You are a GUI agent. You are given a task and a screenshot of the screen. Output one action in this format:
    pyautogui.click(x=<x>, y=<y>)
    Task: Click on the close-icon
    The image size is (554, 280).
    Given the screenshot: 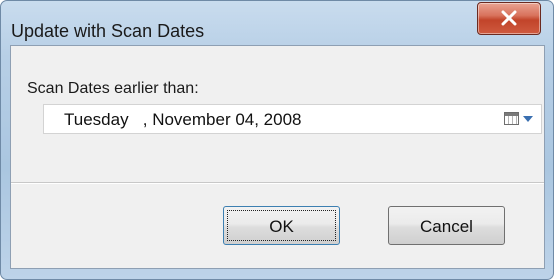 What is the action you would take?
    pyautogui.click(x=509, y=18)
    